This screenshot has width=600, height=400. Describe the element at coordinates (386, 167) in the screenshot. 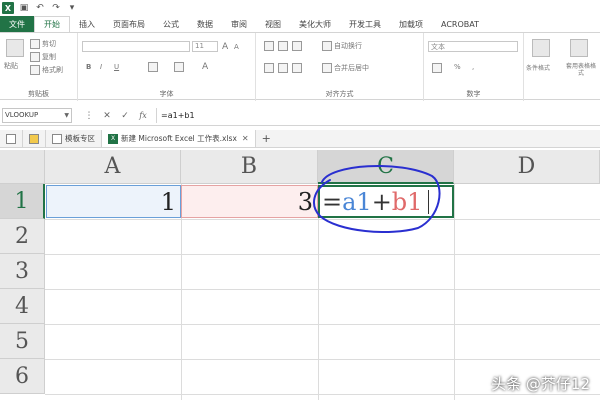

I see `column-header-c: C` at that location.